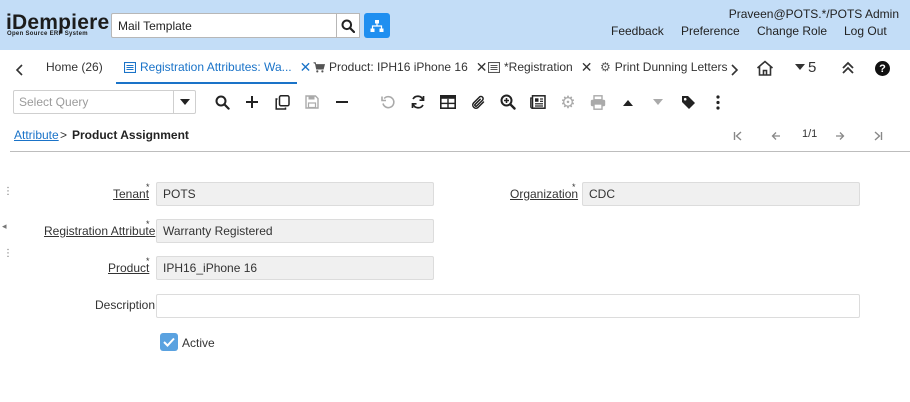 Image resolution: width=910 pixels, height=402 pixels. I want to click on search-button, so click(348, 25).